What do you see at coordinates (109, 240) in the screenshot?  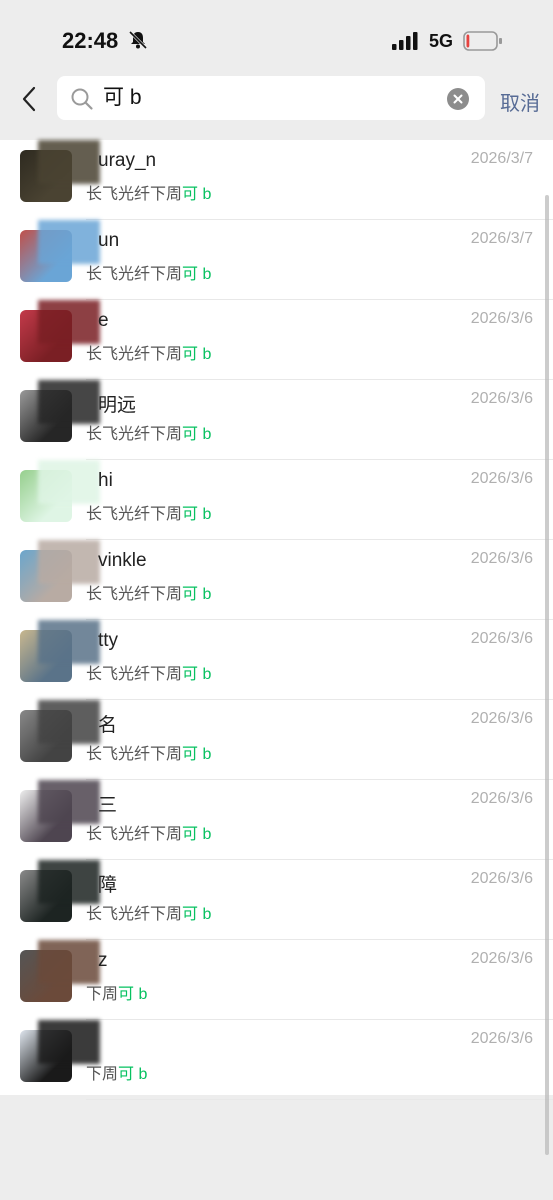 I see `contact-name: un` at bounding box center [109, 240].